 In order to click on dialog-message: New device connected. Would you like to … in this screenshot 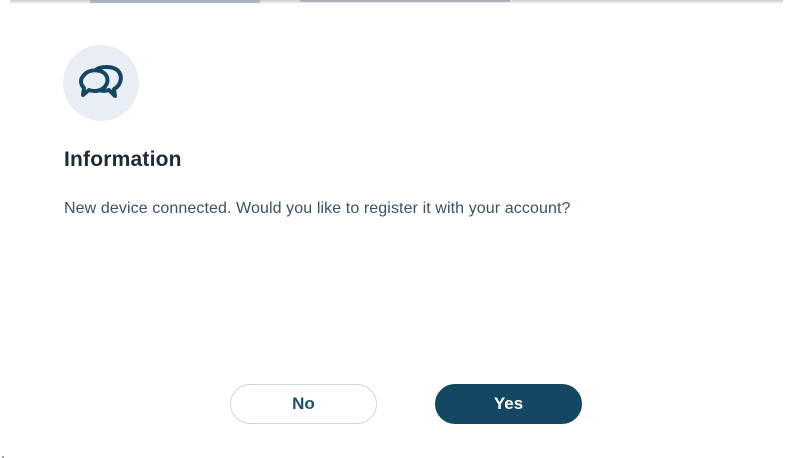, I will do `click(317, 208)`.